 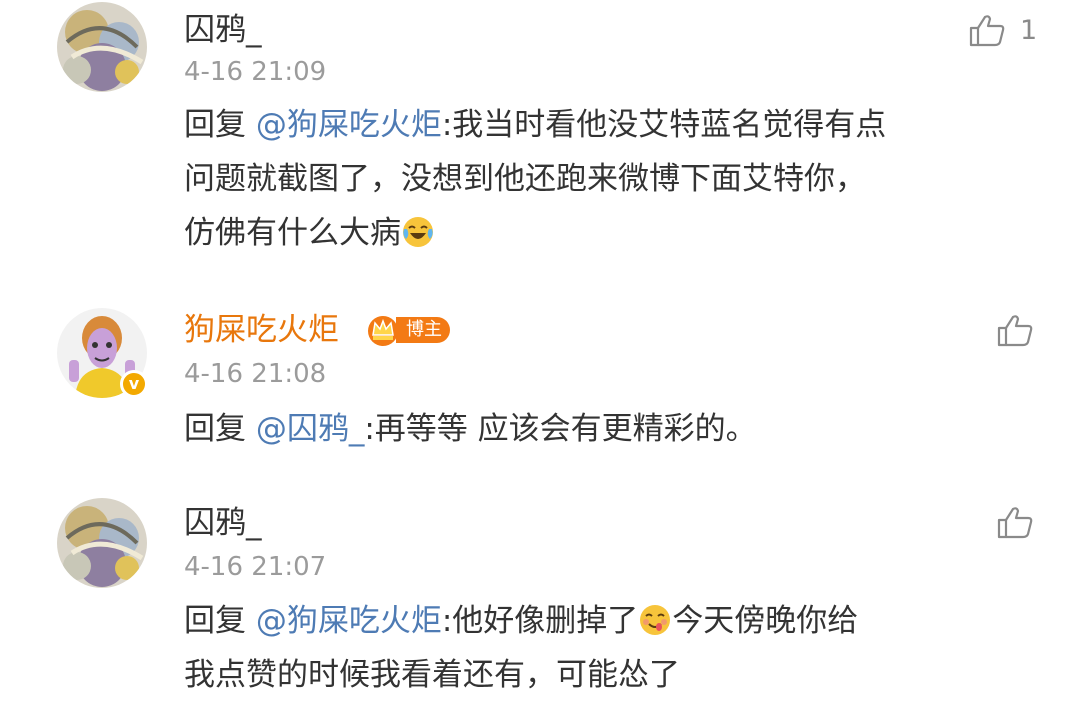 What do you see at coordinates (655, 620) in the screenshot?
I see `yummy-emoji-icon` at bounding box center [655, 620].